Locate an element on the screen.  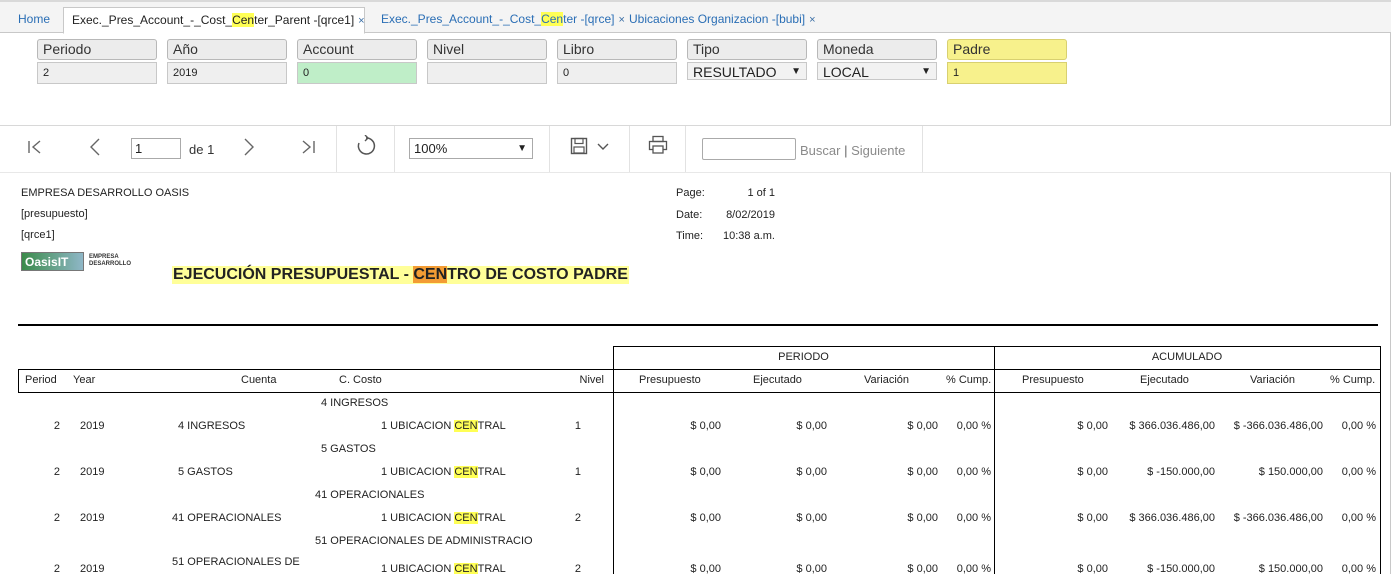
column-header: Cuenta is located at coordinates (259, 380).